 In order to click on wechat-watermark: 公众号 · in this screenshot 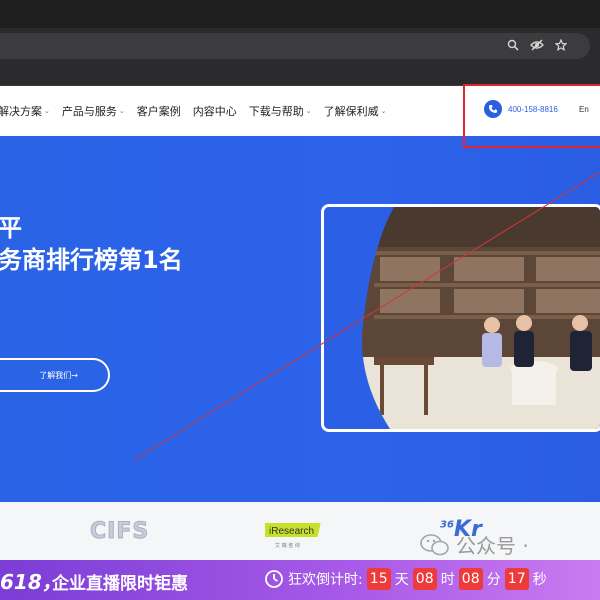, I will do `click(474, 544)`.